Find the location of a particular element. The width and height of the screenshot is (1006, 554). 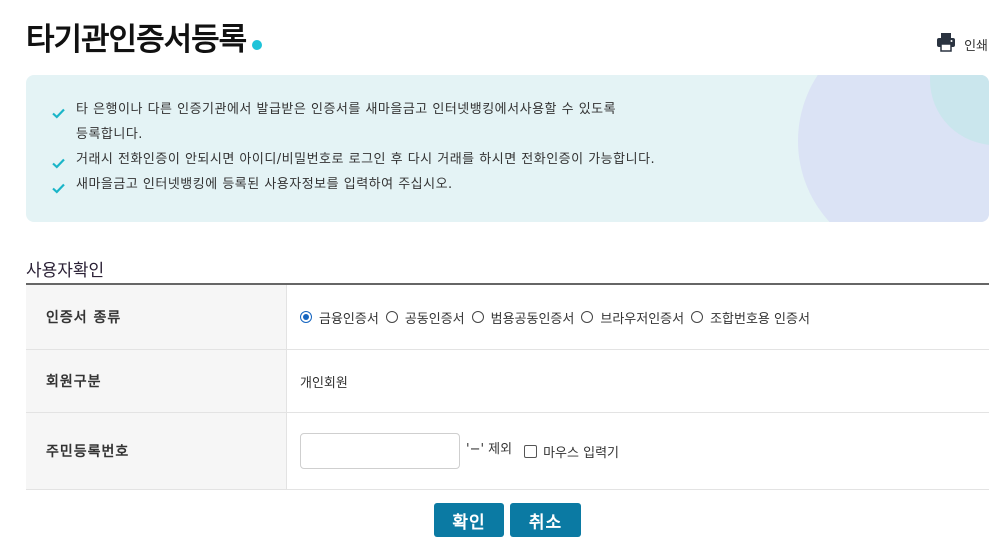

cert-type-label: 인증서 종류 is located at coordinates (156, 317).